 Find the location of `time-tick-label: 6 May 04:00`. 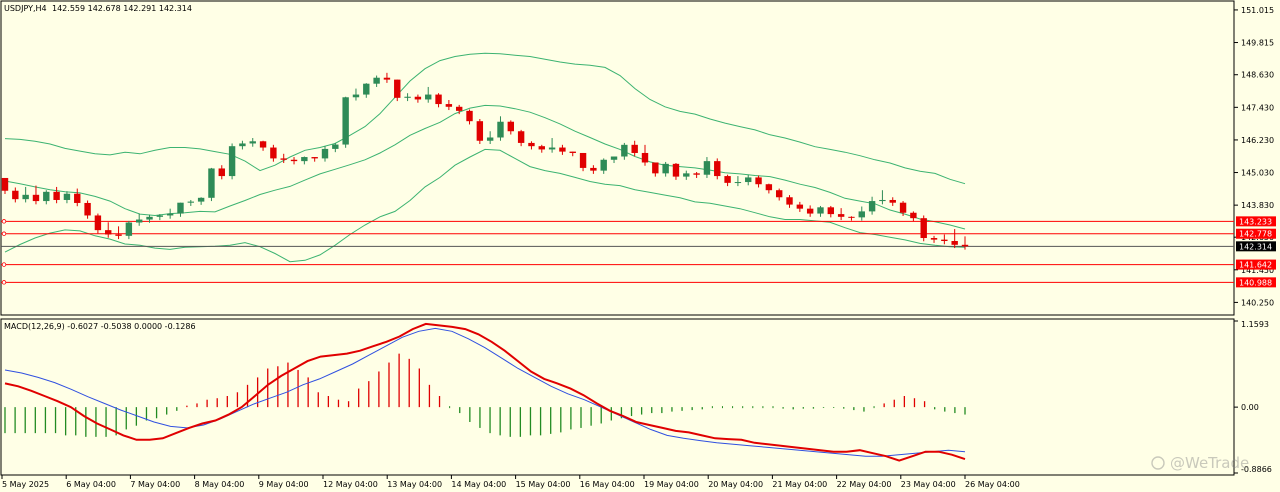

time-tick-label: 6 May 04:00 is located at coordinates (91, 484).